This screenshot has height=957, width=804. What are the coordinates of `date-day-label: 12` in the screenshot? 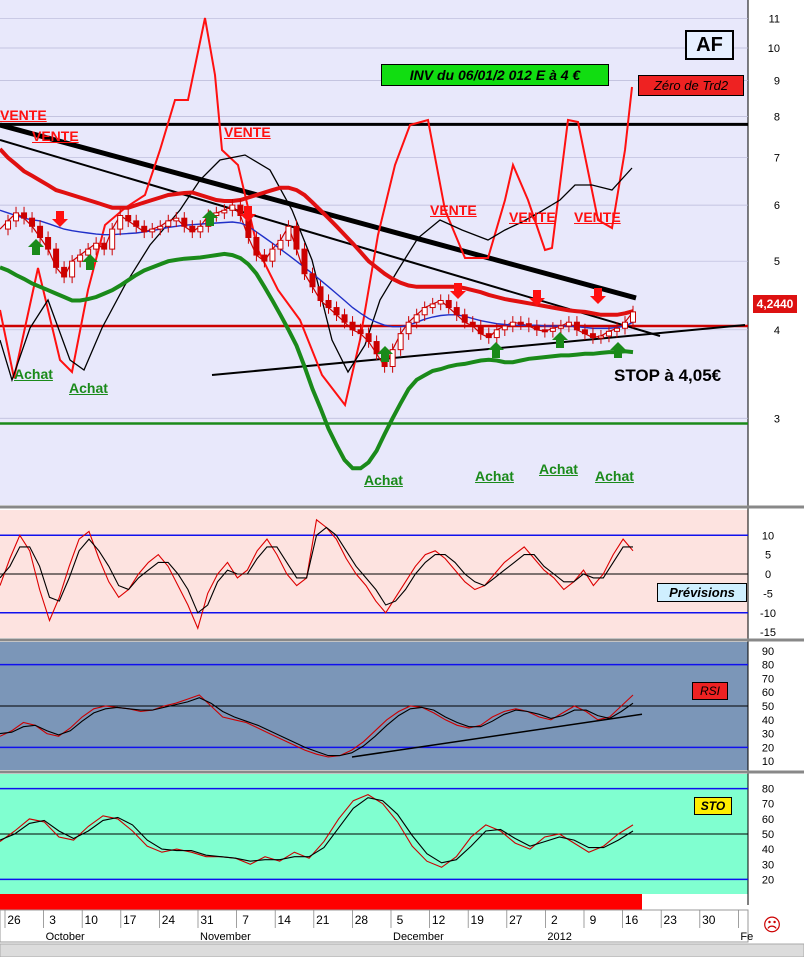 It's located at (439, 920).